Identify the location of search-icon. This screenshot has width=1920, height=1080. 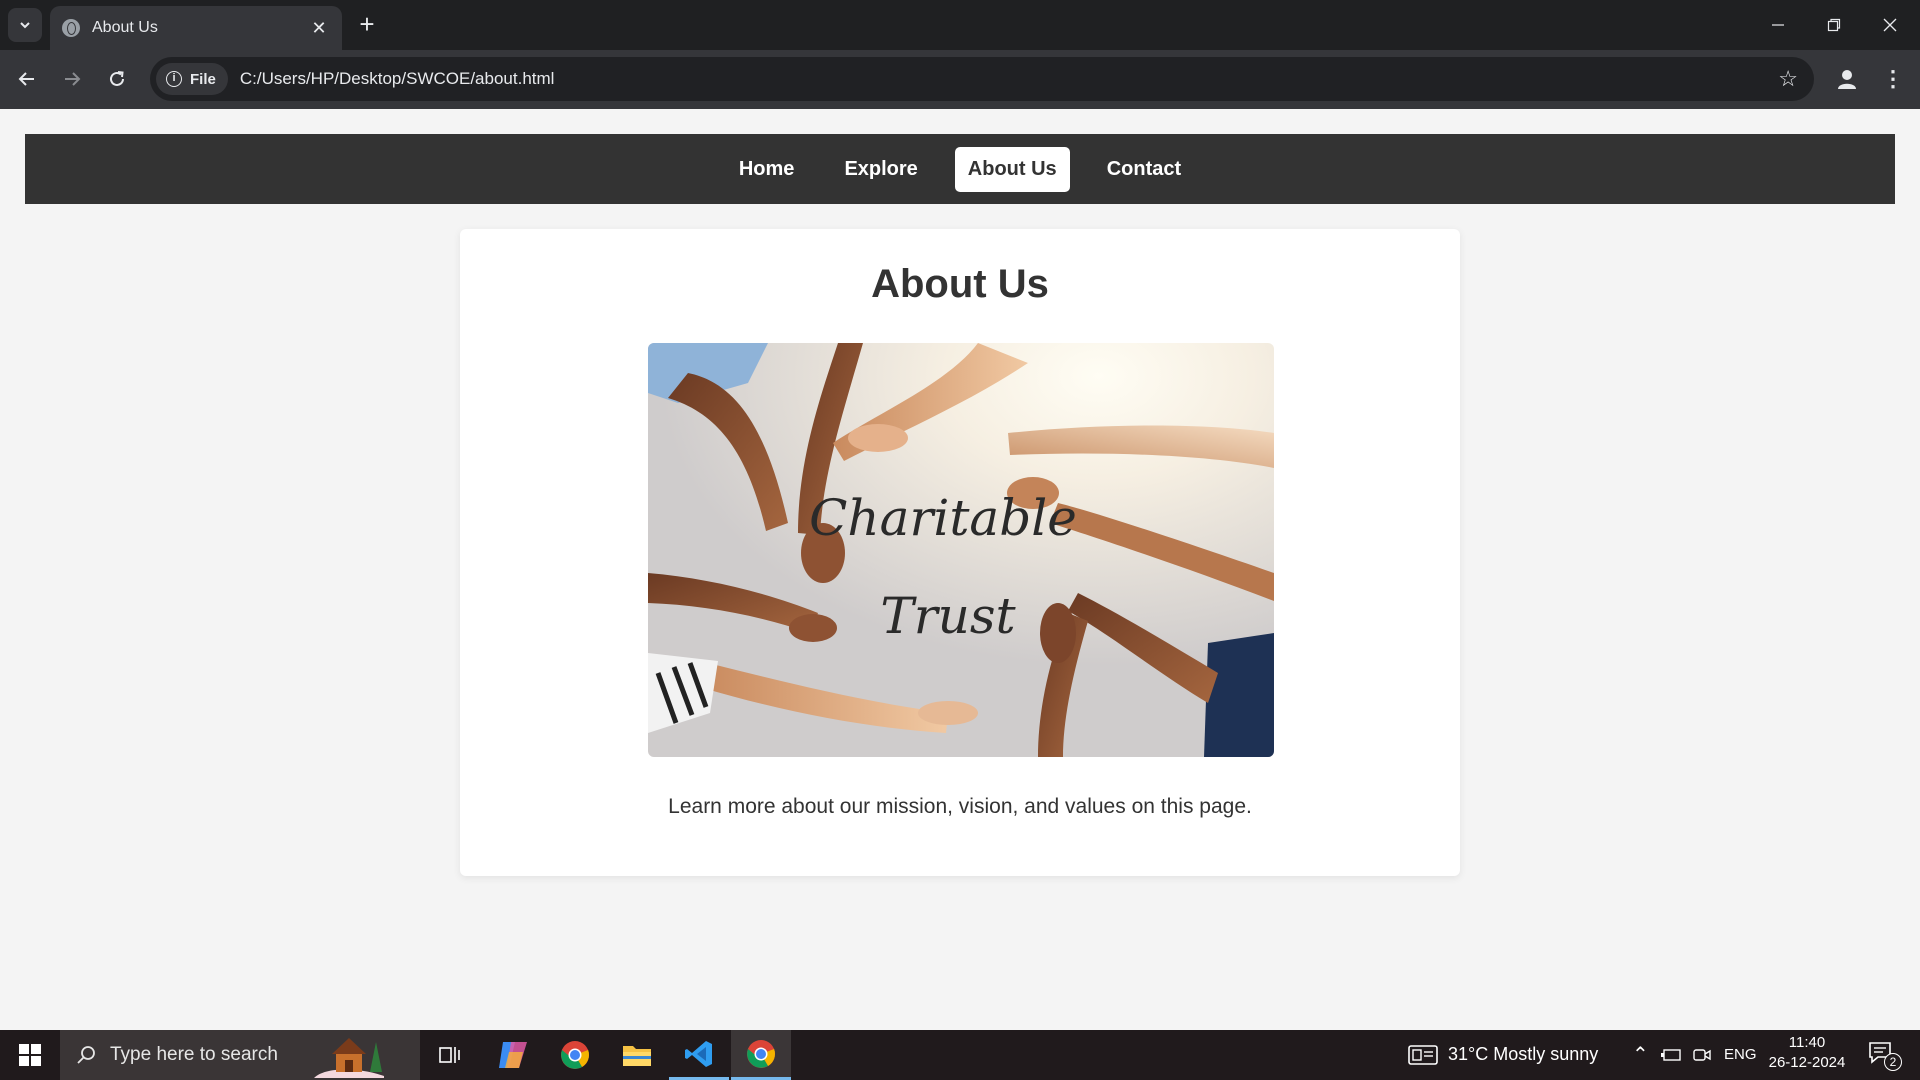
(86, 1055).